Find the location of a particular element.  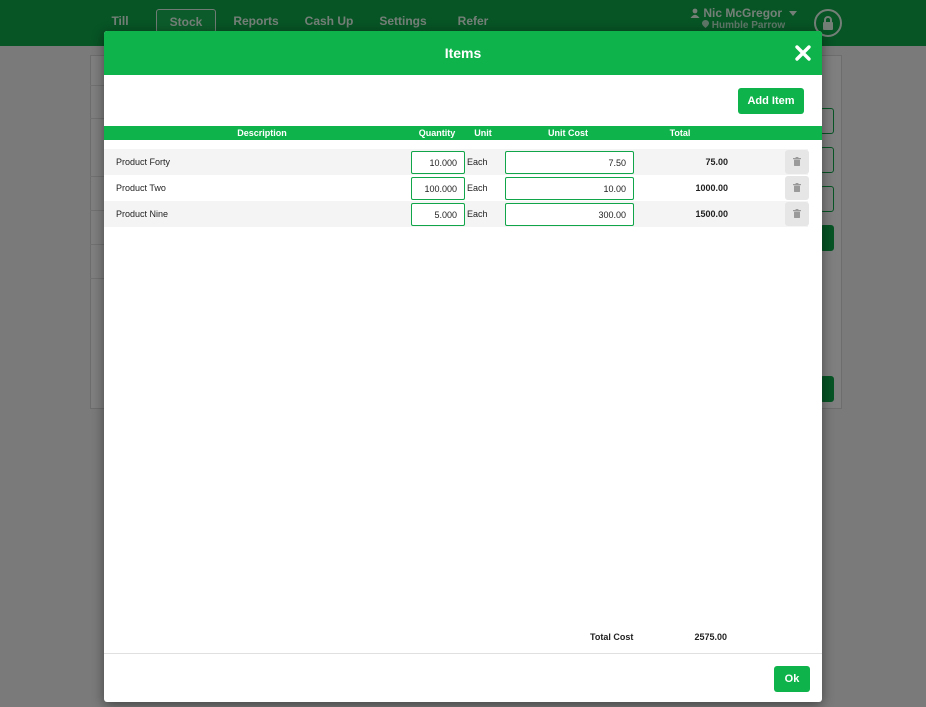

column-header-description: Description is located at coordinates (262, 133).